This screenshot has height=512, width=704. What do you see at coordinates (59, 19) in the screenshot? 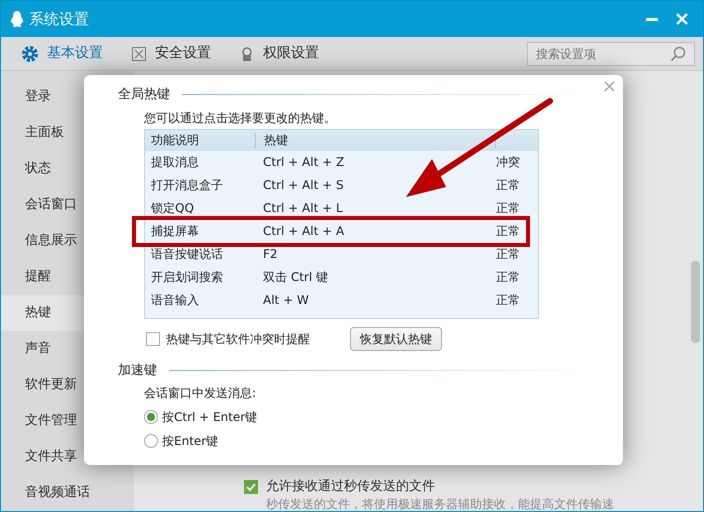
I see `window-title: 系统设置` at bounding box center [59, 19].